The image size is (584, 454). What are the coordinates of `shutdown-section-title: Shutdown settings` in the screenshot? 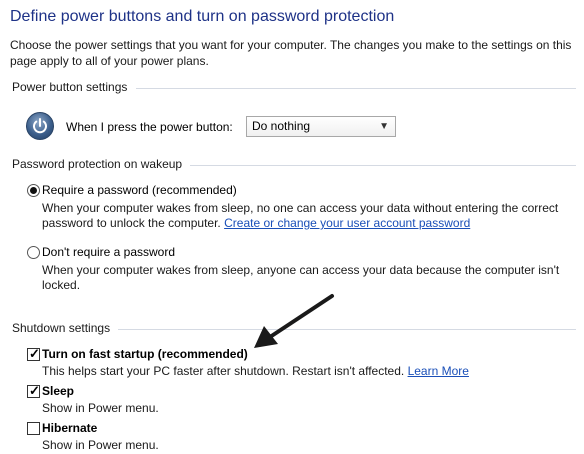 It's located at (61, 328).